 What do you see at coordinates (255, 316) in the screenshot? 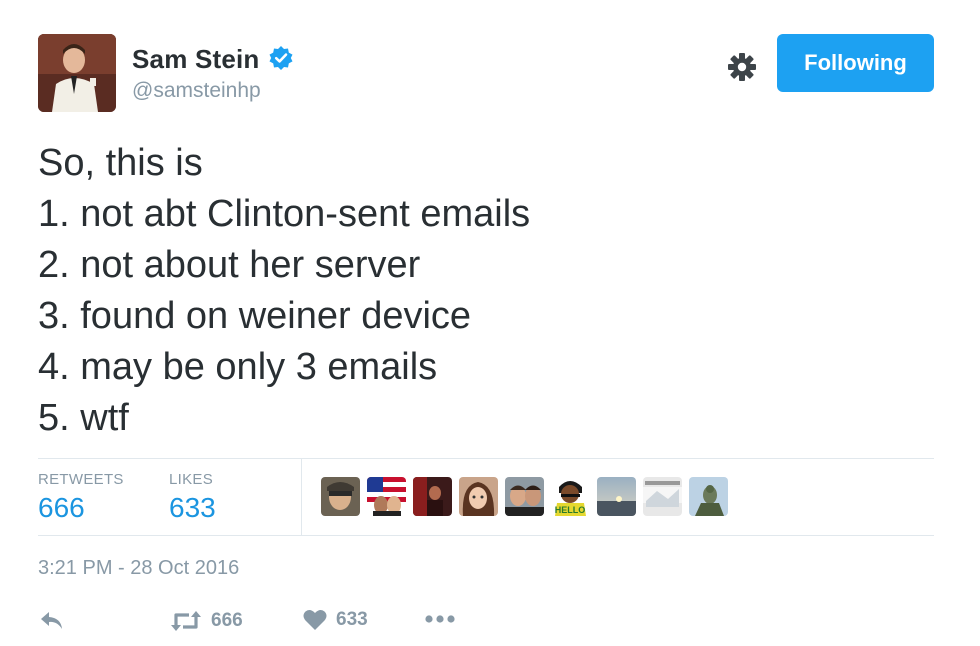
I see `tweet-line: 3. found on weiner device` at bounding box center [255, 316].